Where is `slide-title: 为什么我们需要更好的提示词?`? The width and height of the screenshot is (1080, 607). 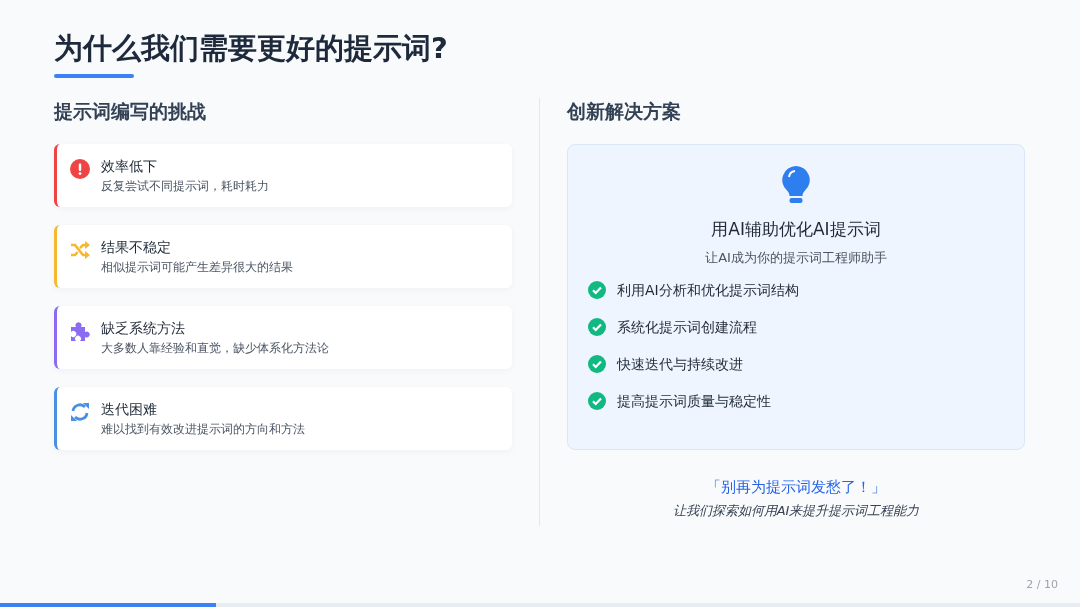
slide-title: 为什么我们需要更好的提示词? is located at coordinates (251, 48).